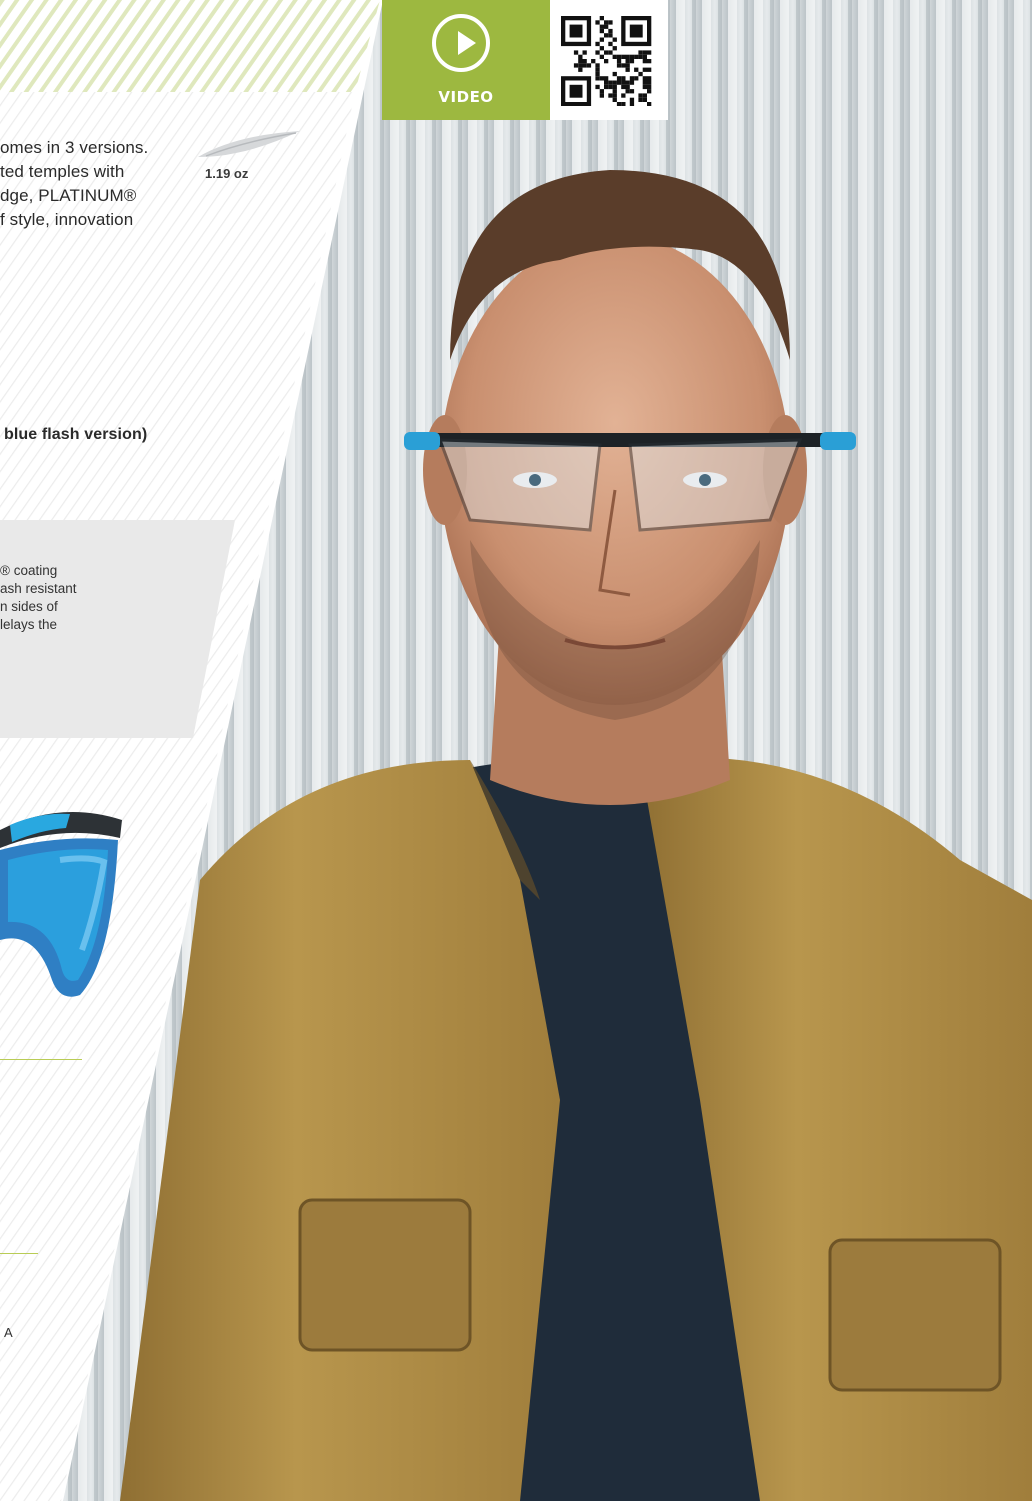 The image size is (1032, 1501). What do you see at coordinates (76, 434) in the screenshot?
I see `version-note: blue flash version)` at bounding box center [76, 434].